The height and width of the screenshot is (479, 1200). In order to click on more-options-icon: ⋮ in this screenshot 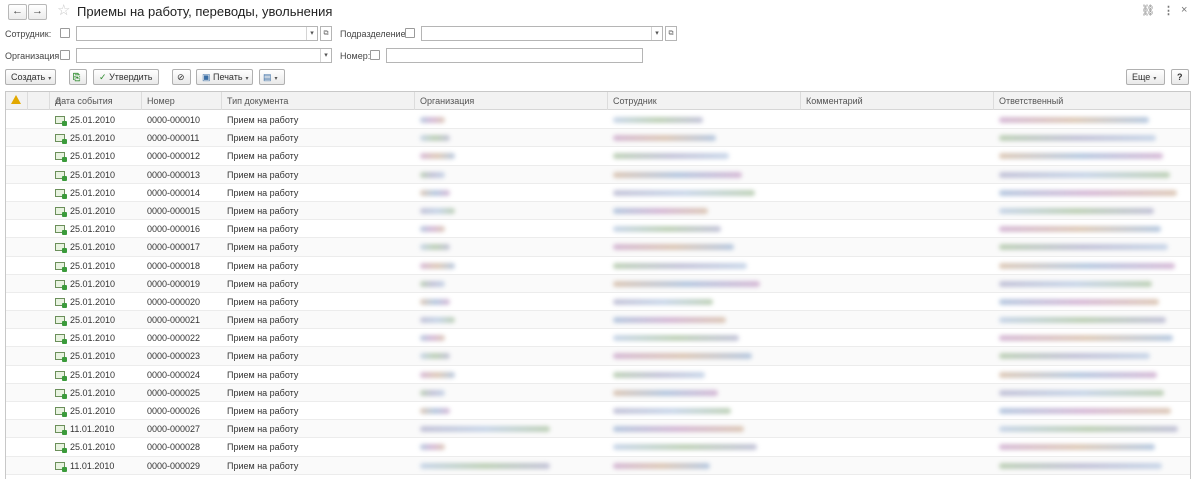, I will do `click(1168, 10)`.